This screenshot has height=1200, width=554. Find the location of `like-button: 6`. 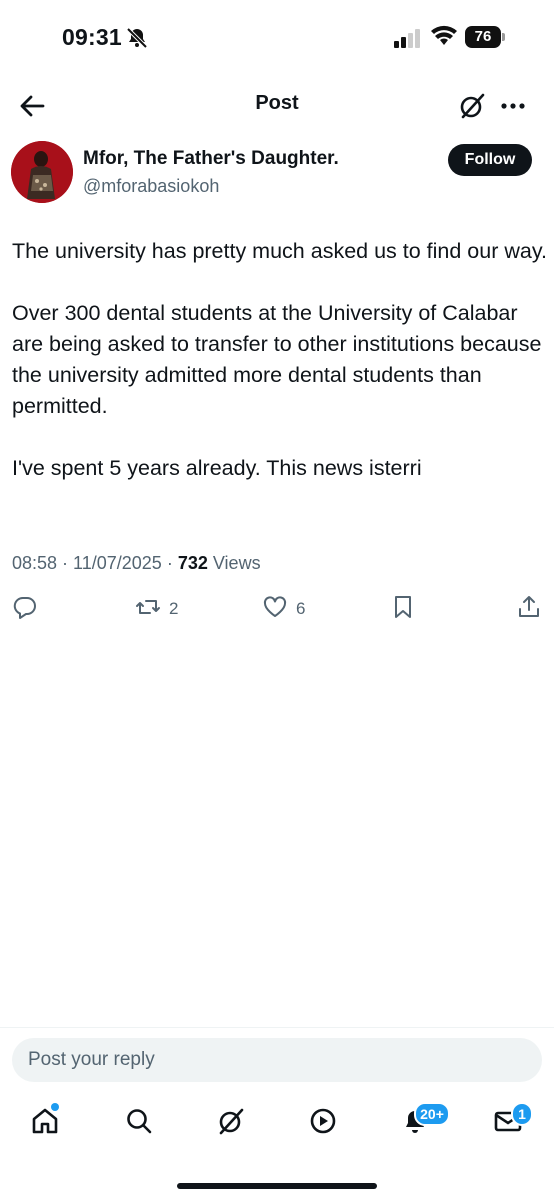

like-button: 6 is located at coordinates (283, 609).